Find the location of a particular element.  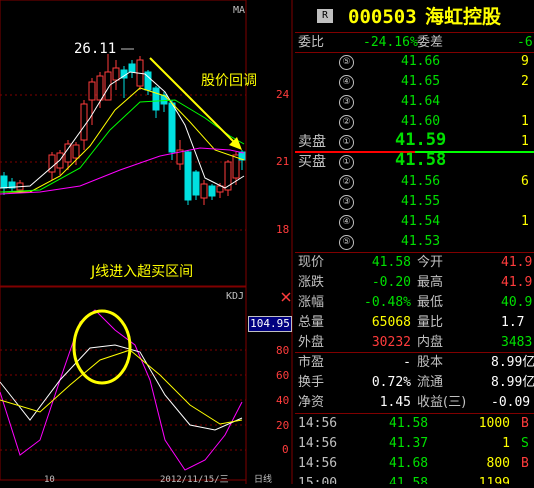

tick-row: 14:56 41.68 800 B is located at coordinates (414, 464).